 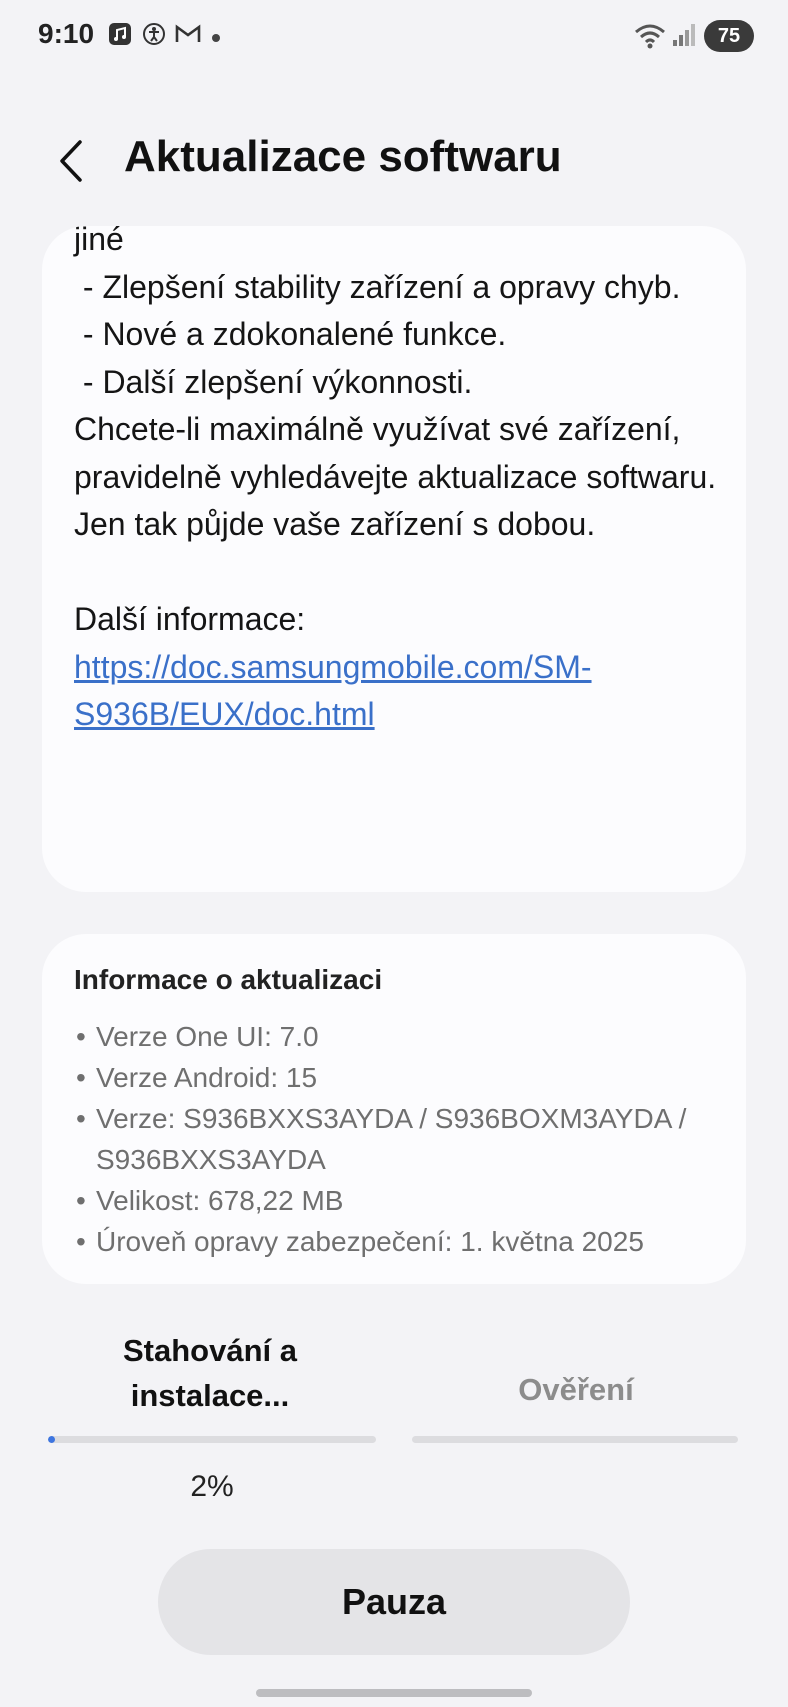 I want to click on progress-percent: 2%, so click(x=212, y=1486).